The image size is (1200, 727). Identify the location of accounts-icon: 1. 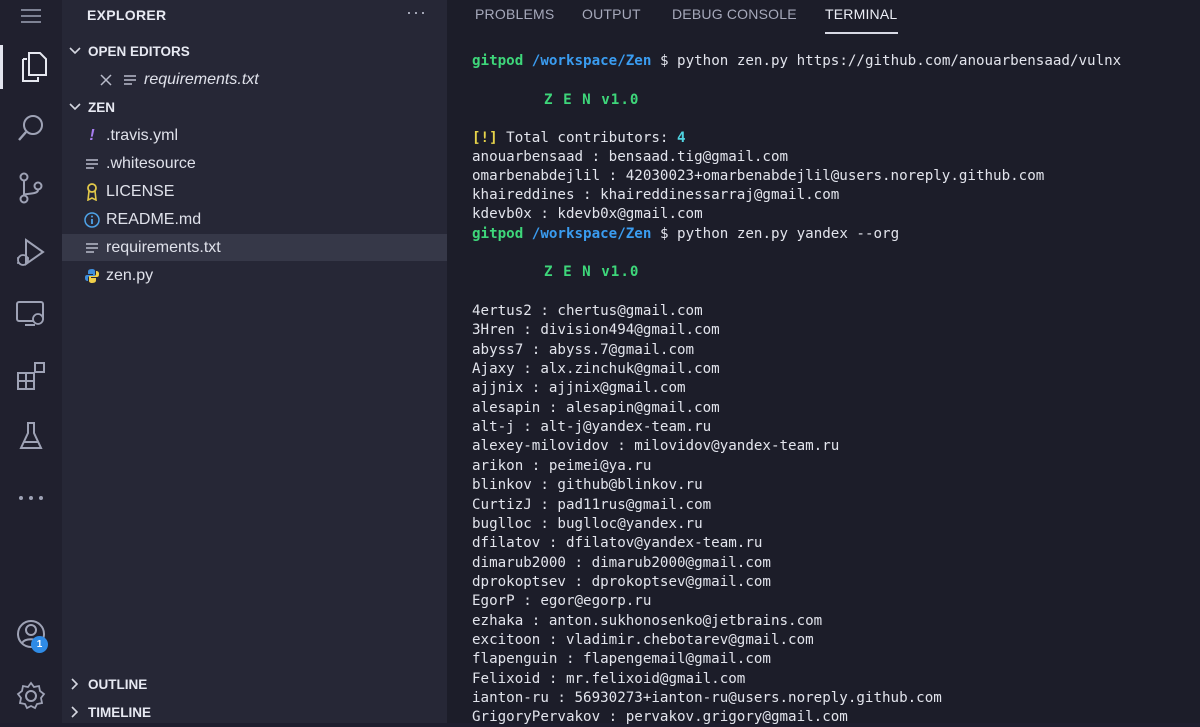
(31, 634).